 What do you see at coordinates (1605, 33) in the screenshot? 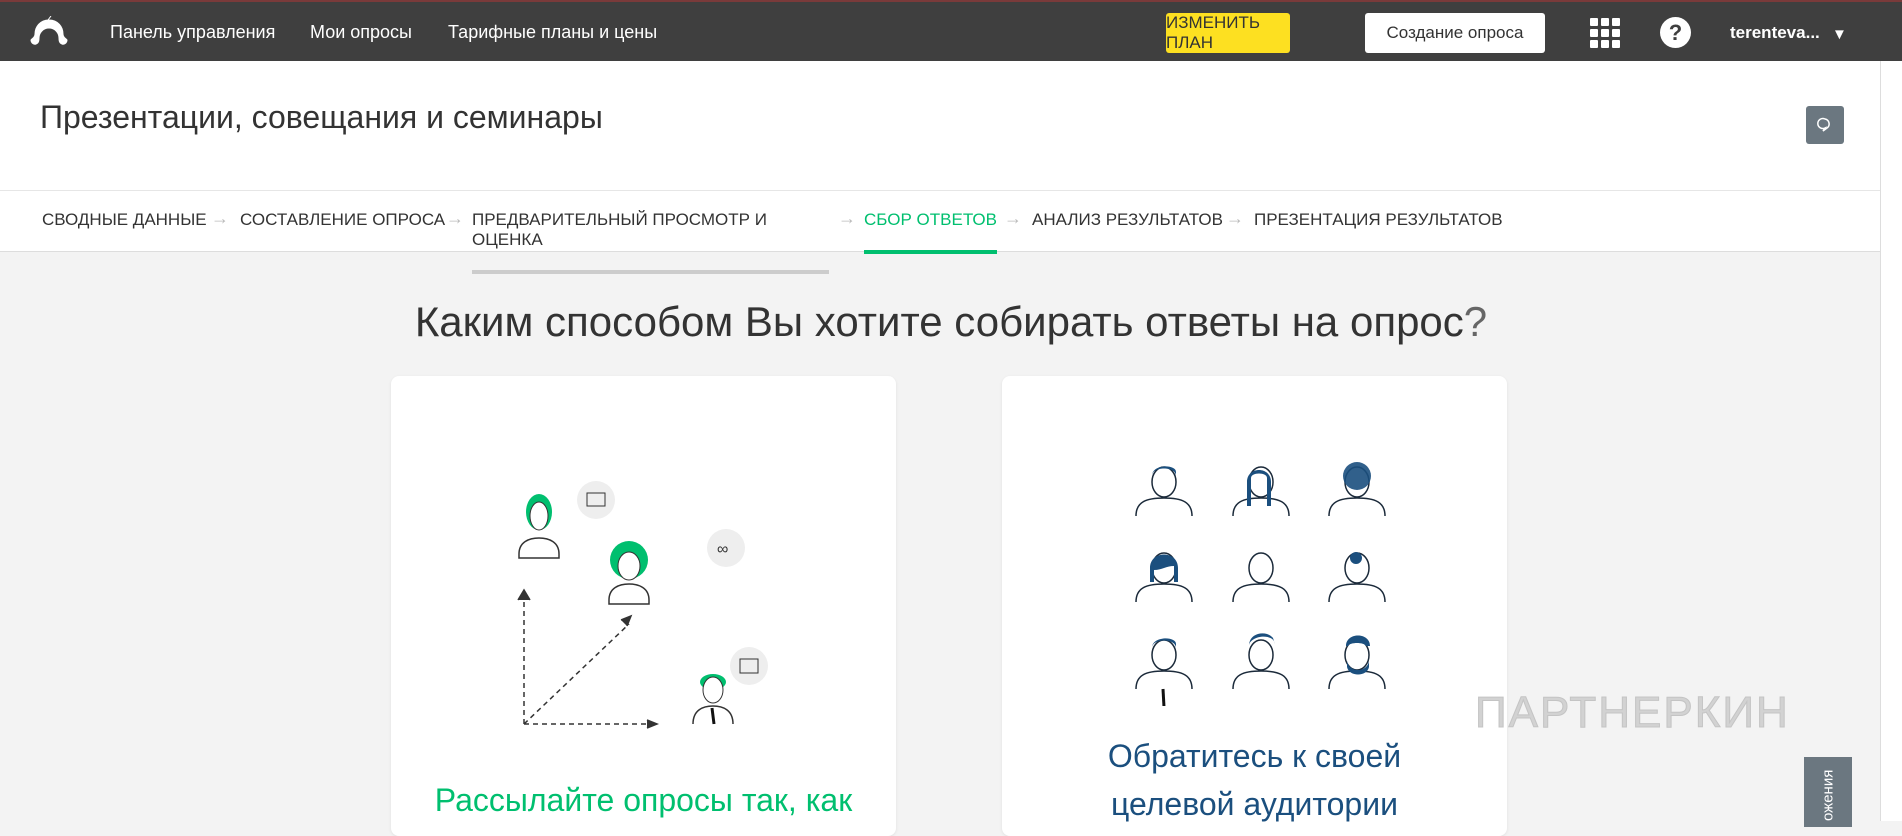
I see `apps-grid-icon` at bounding box center [1605, 33].